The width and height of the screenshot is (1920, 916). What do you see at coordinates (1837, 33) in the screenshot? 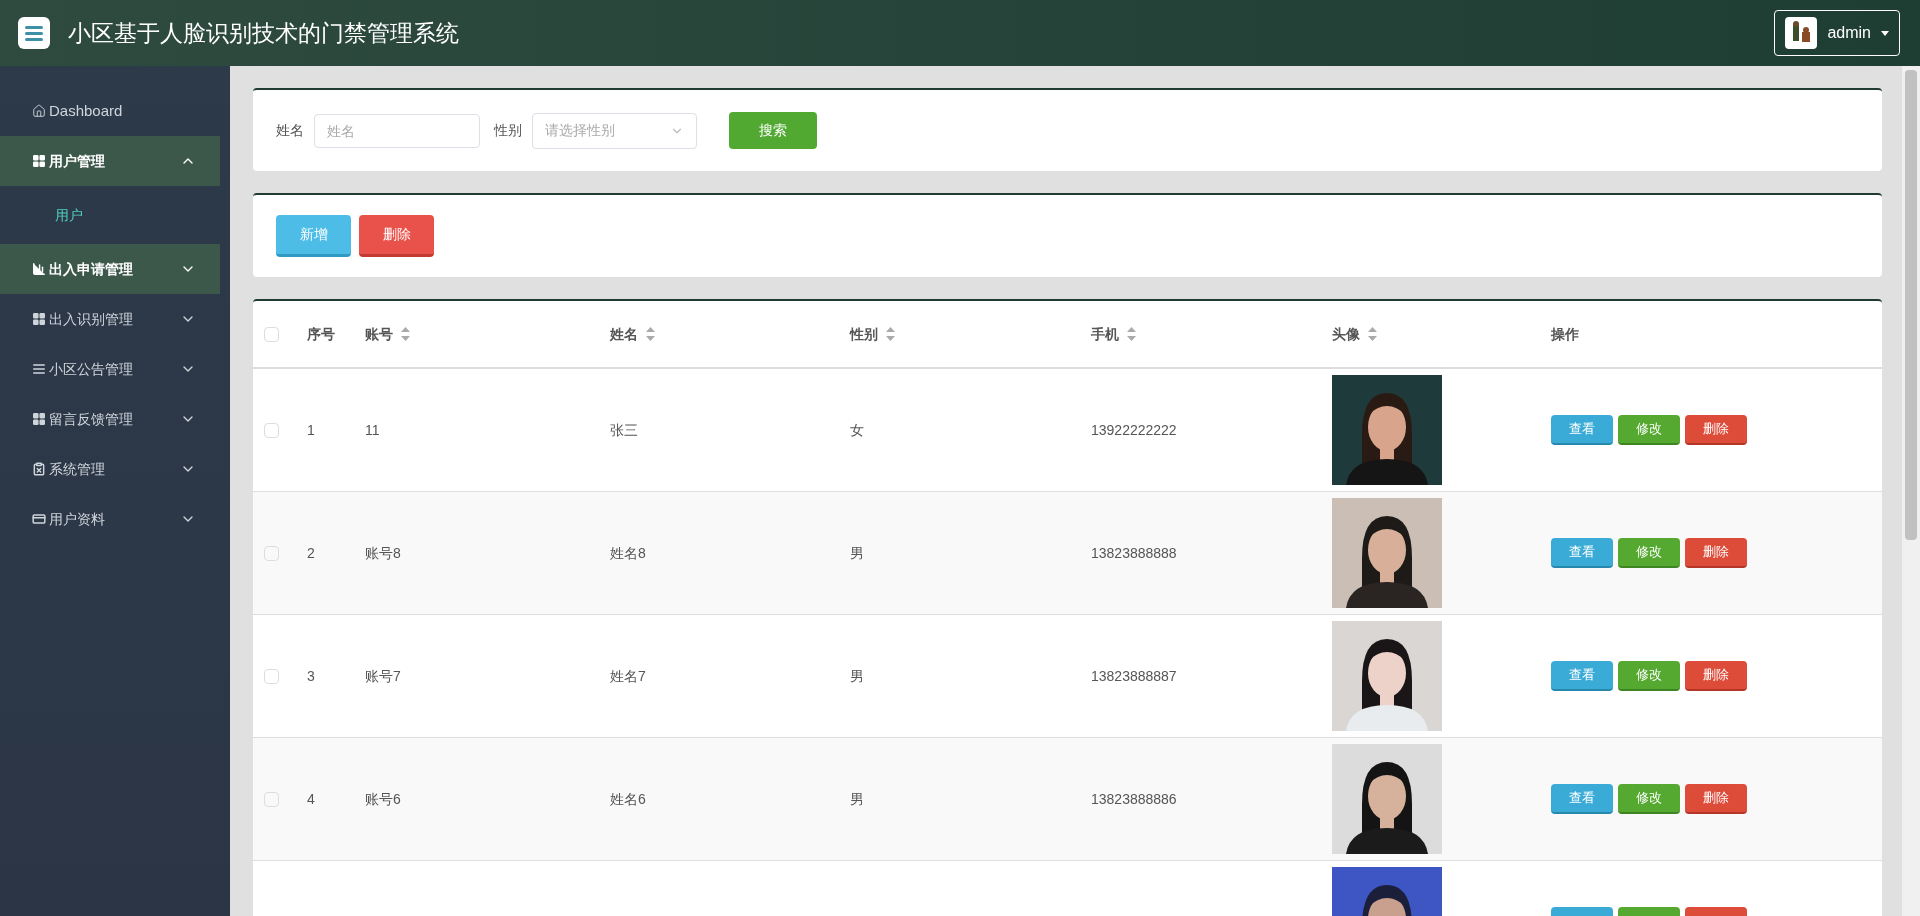
I see `user-menu: admin` at bounding box center [1837, 33].